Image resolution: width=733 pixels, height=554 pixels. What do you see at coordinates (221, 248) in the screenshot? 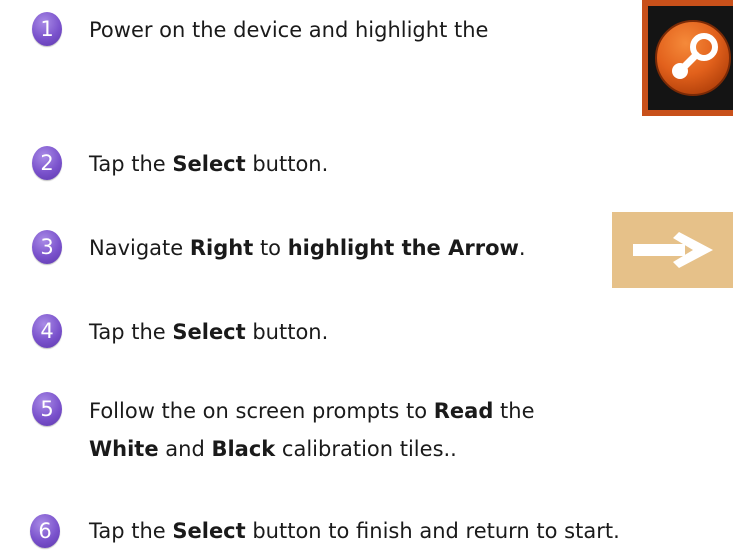
I see `emphasized-text: Right` at bounding box center [221, 248].